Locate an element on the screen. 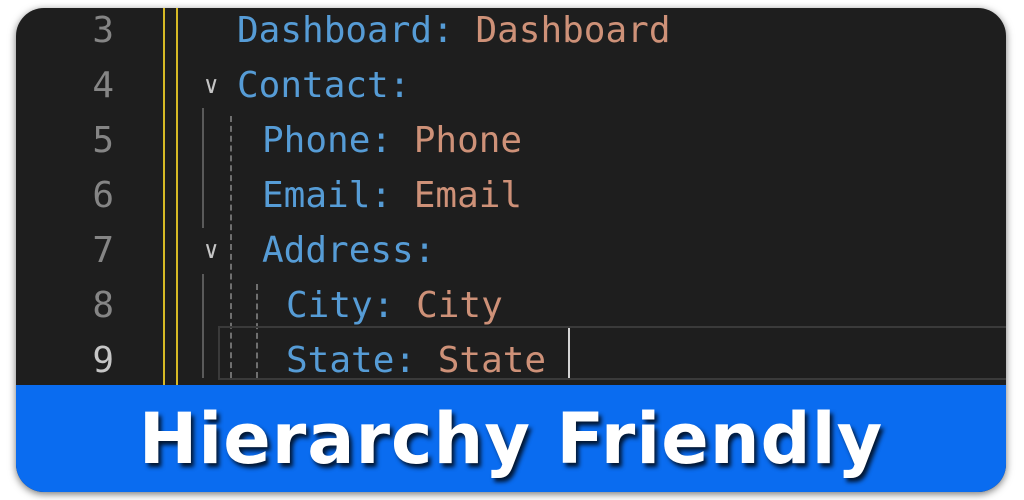 The width and height of the screenshot is (1024, 500). banner-title: Hierarchy Friendly is located at coordinates (511, 438).